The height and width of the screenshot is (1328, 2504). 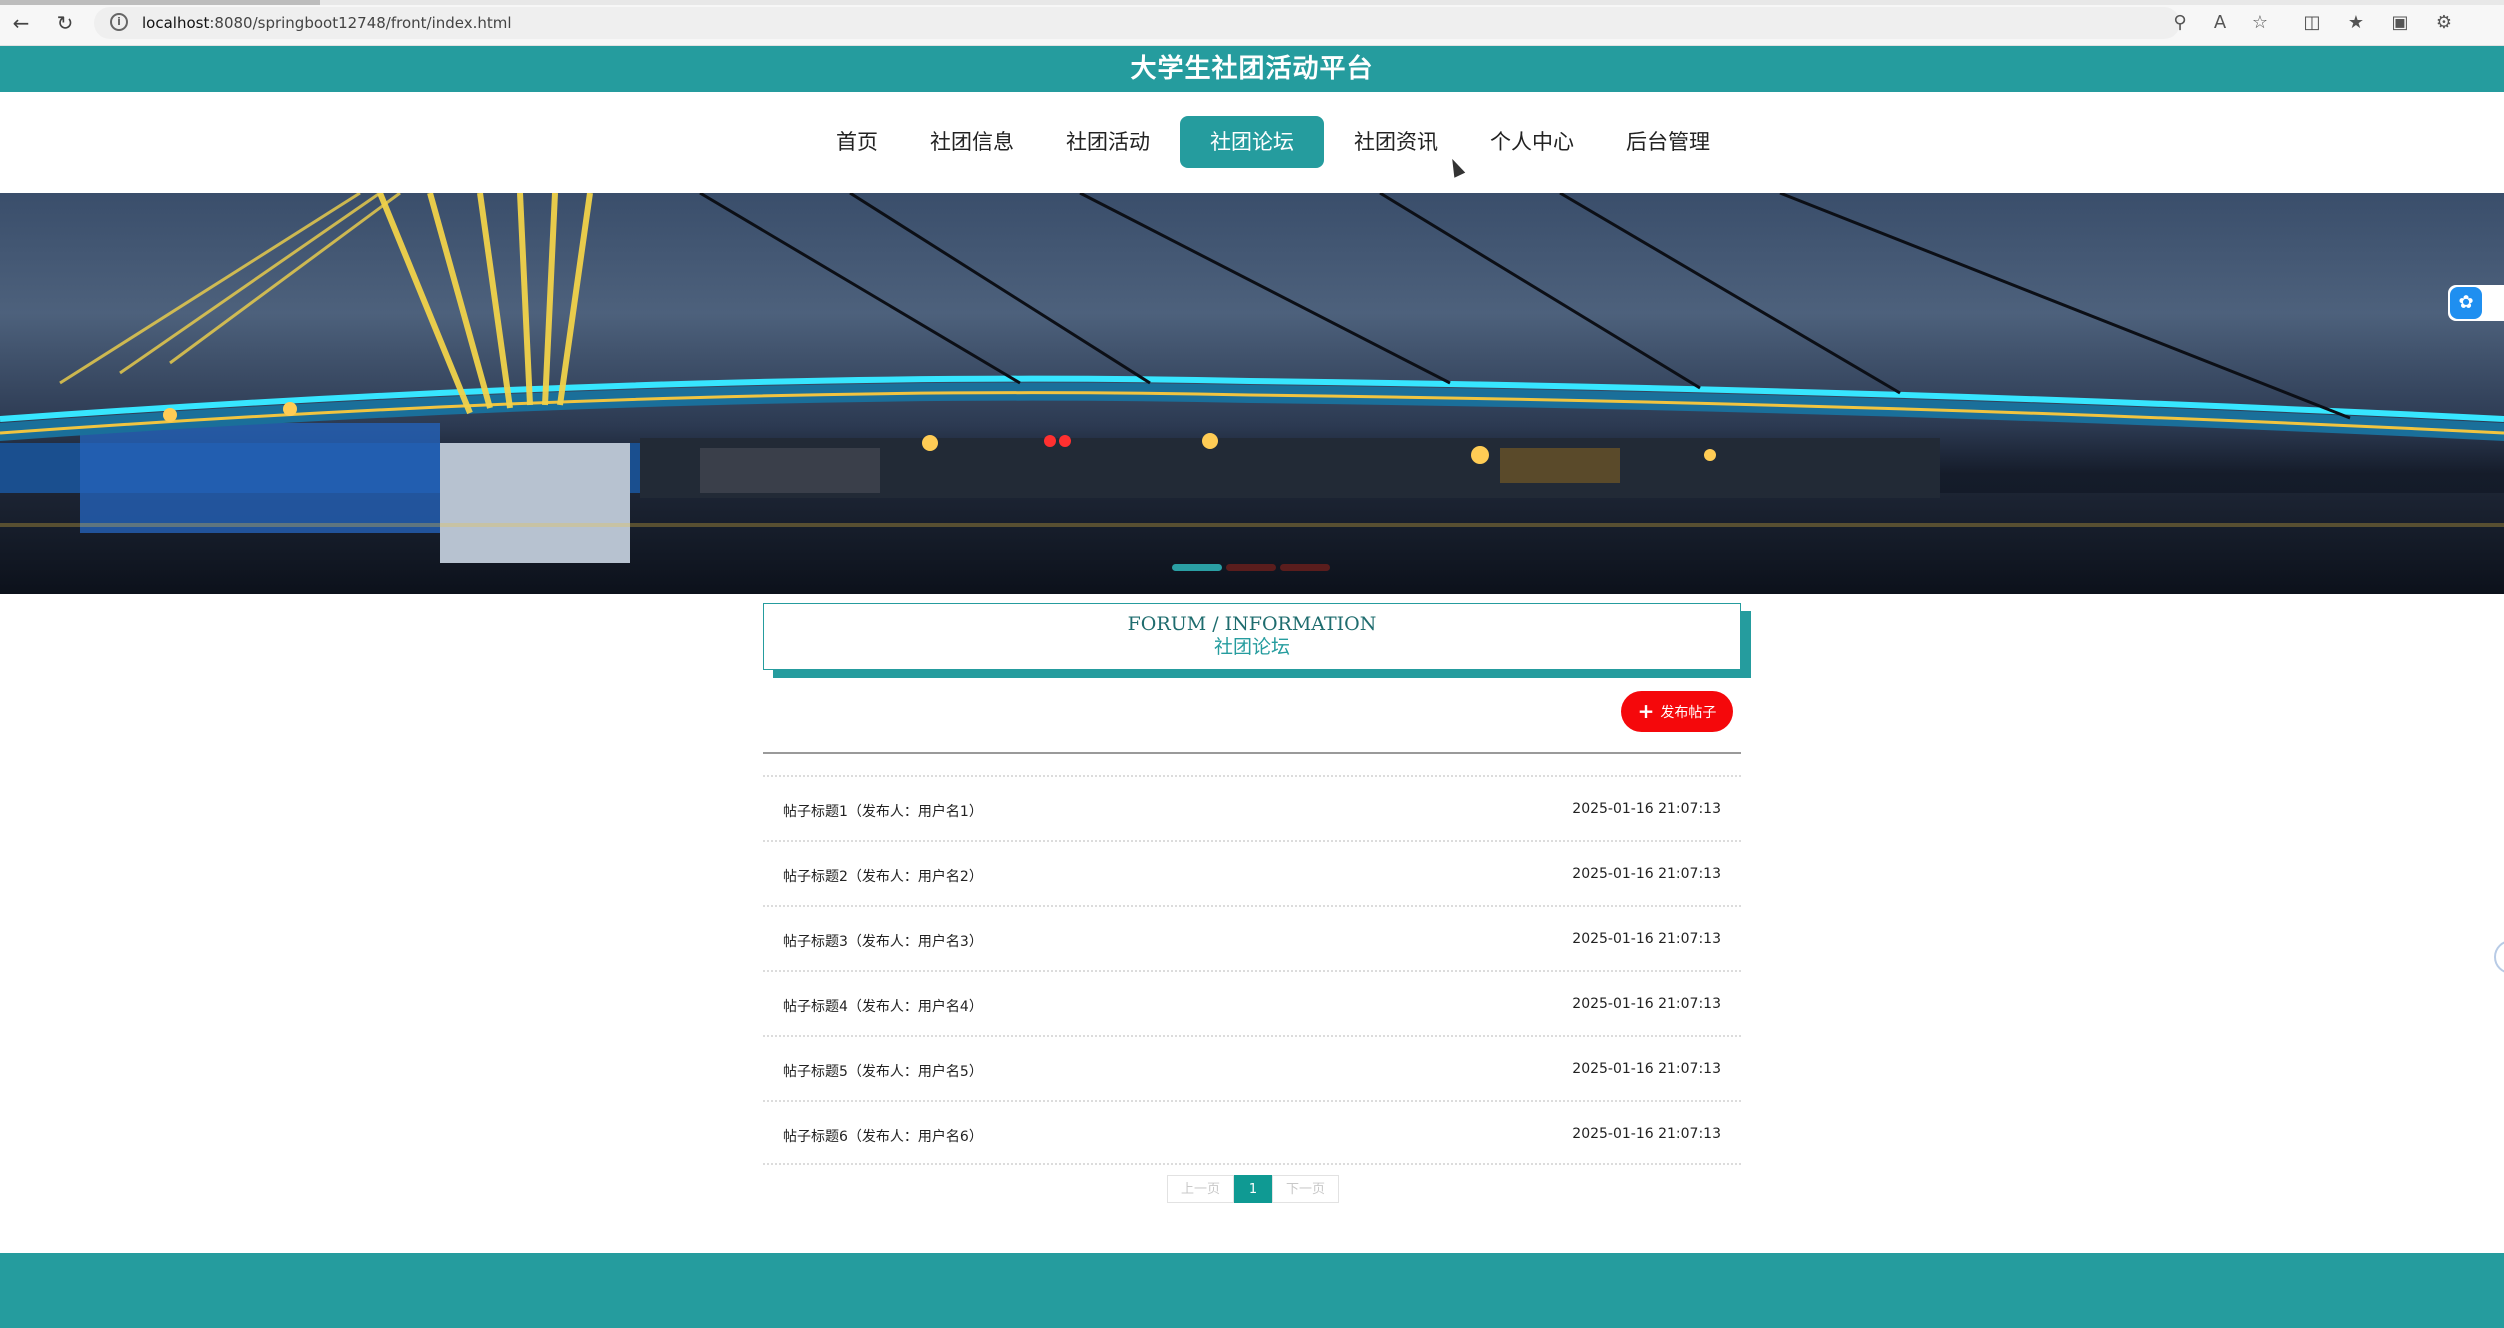 I want to click on post-title: 帖子标题6（发布人：用户名6）, so click(x=883, y=1136).